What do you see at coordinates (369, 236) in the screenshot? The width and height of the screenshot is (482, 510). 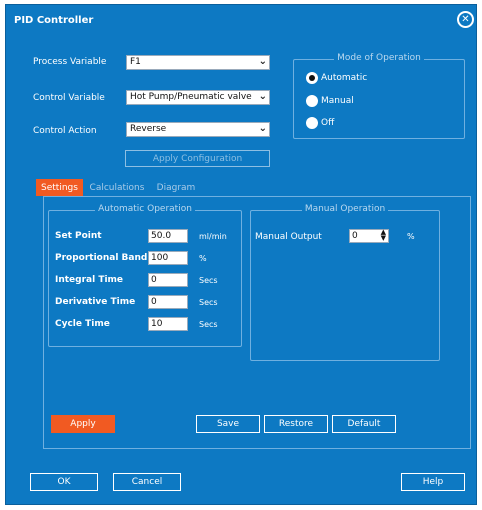 I see `manual-output-stepper: 0 ▲ ▼` at bounding box center [369, 236].